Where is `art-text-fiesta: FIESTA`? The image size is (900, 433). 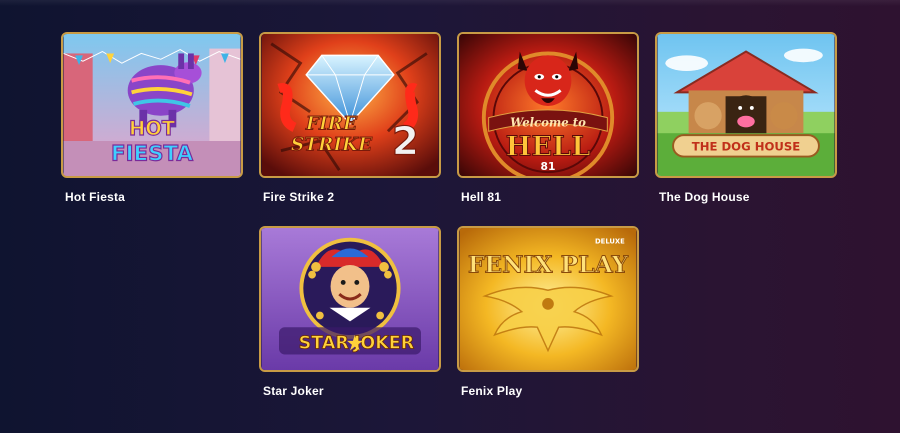 art-text-fiesta: FIESTA is located at coordinates (152, 153).